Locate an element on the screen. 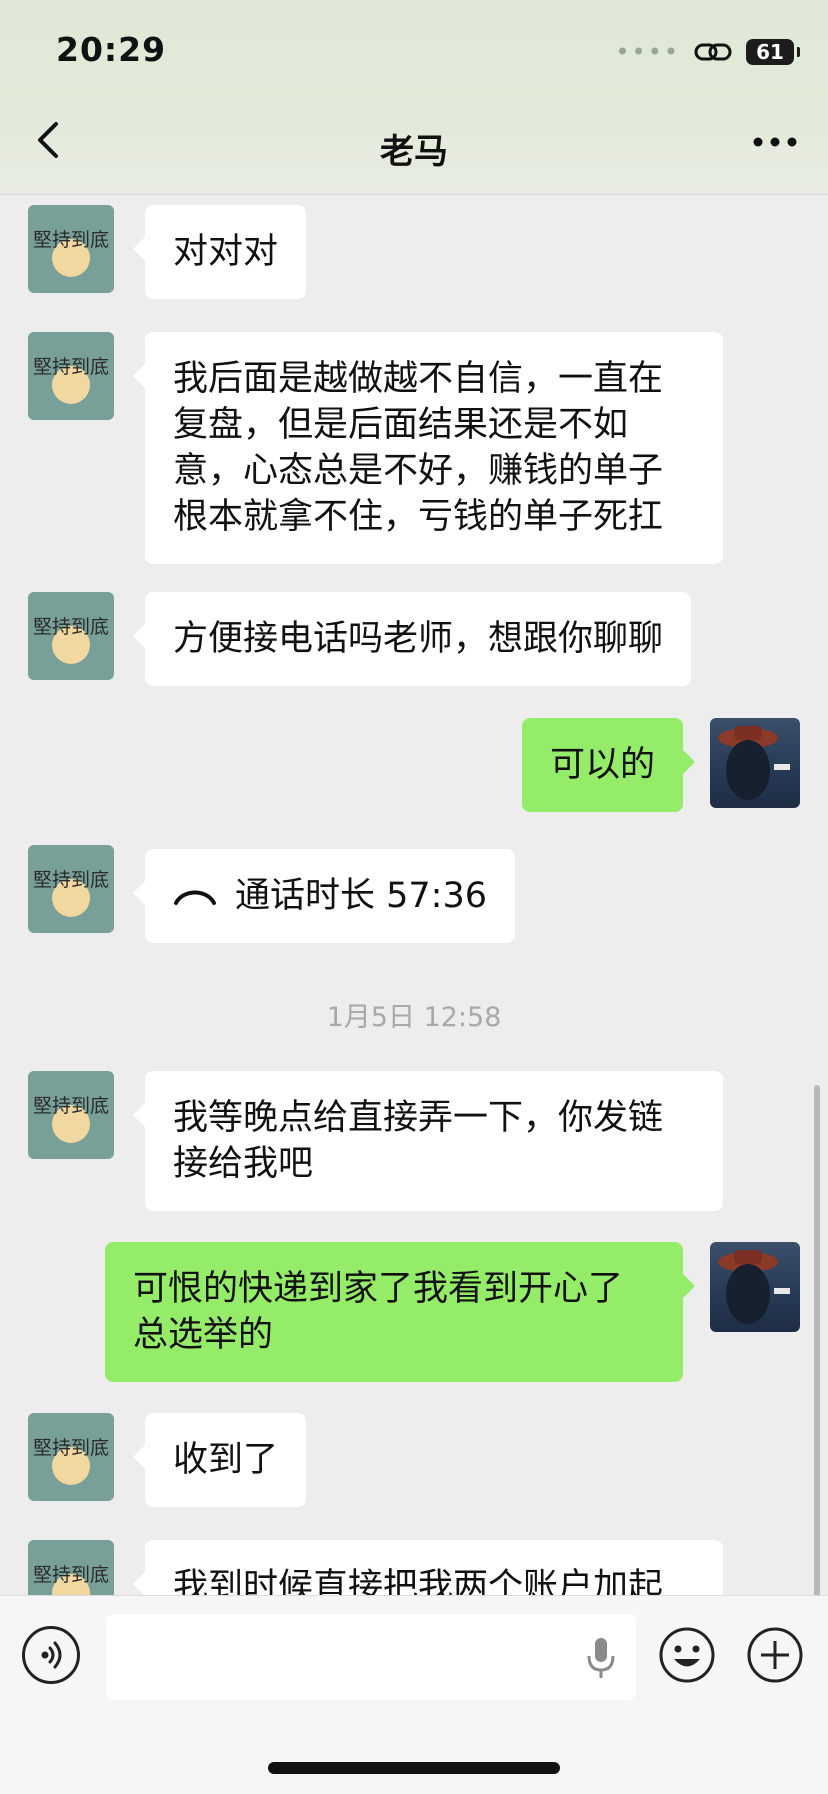 This screenshot has height=1794, width=828. call-record-bubble: 通话时长 57:36 is located at coordinates (324, 896).